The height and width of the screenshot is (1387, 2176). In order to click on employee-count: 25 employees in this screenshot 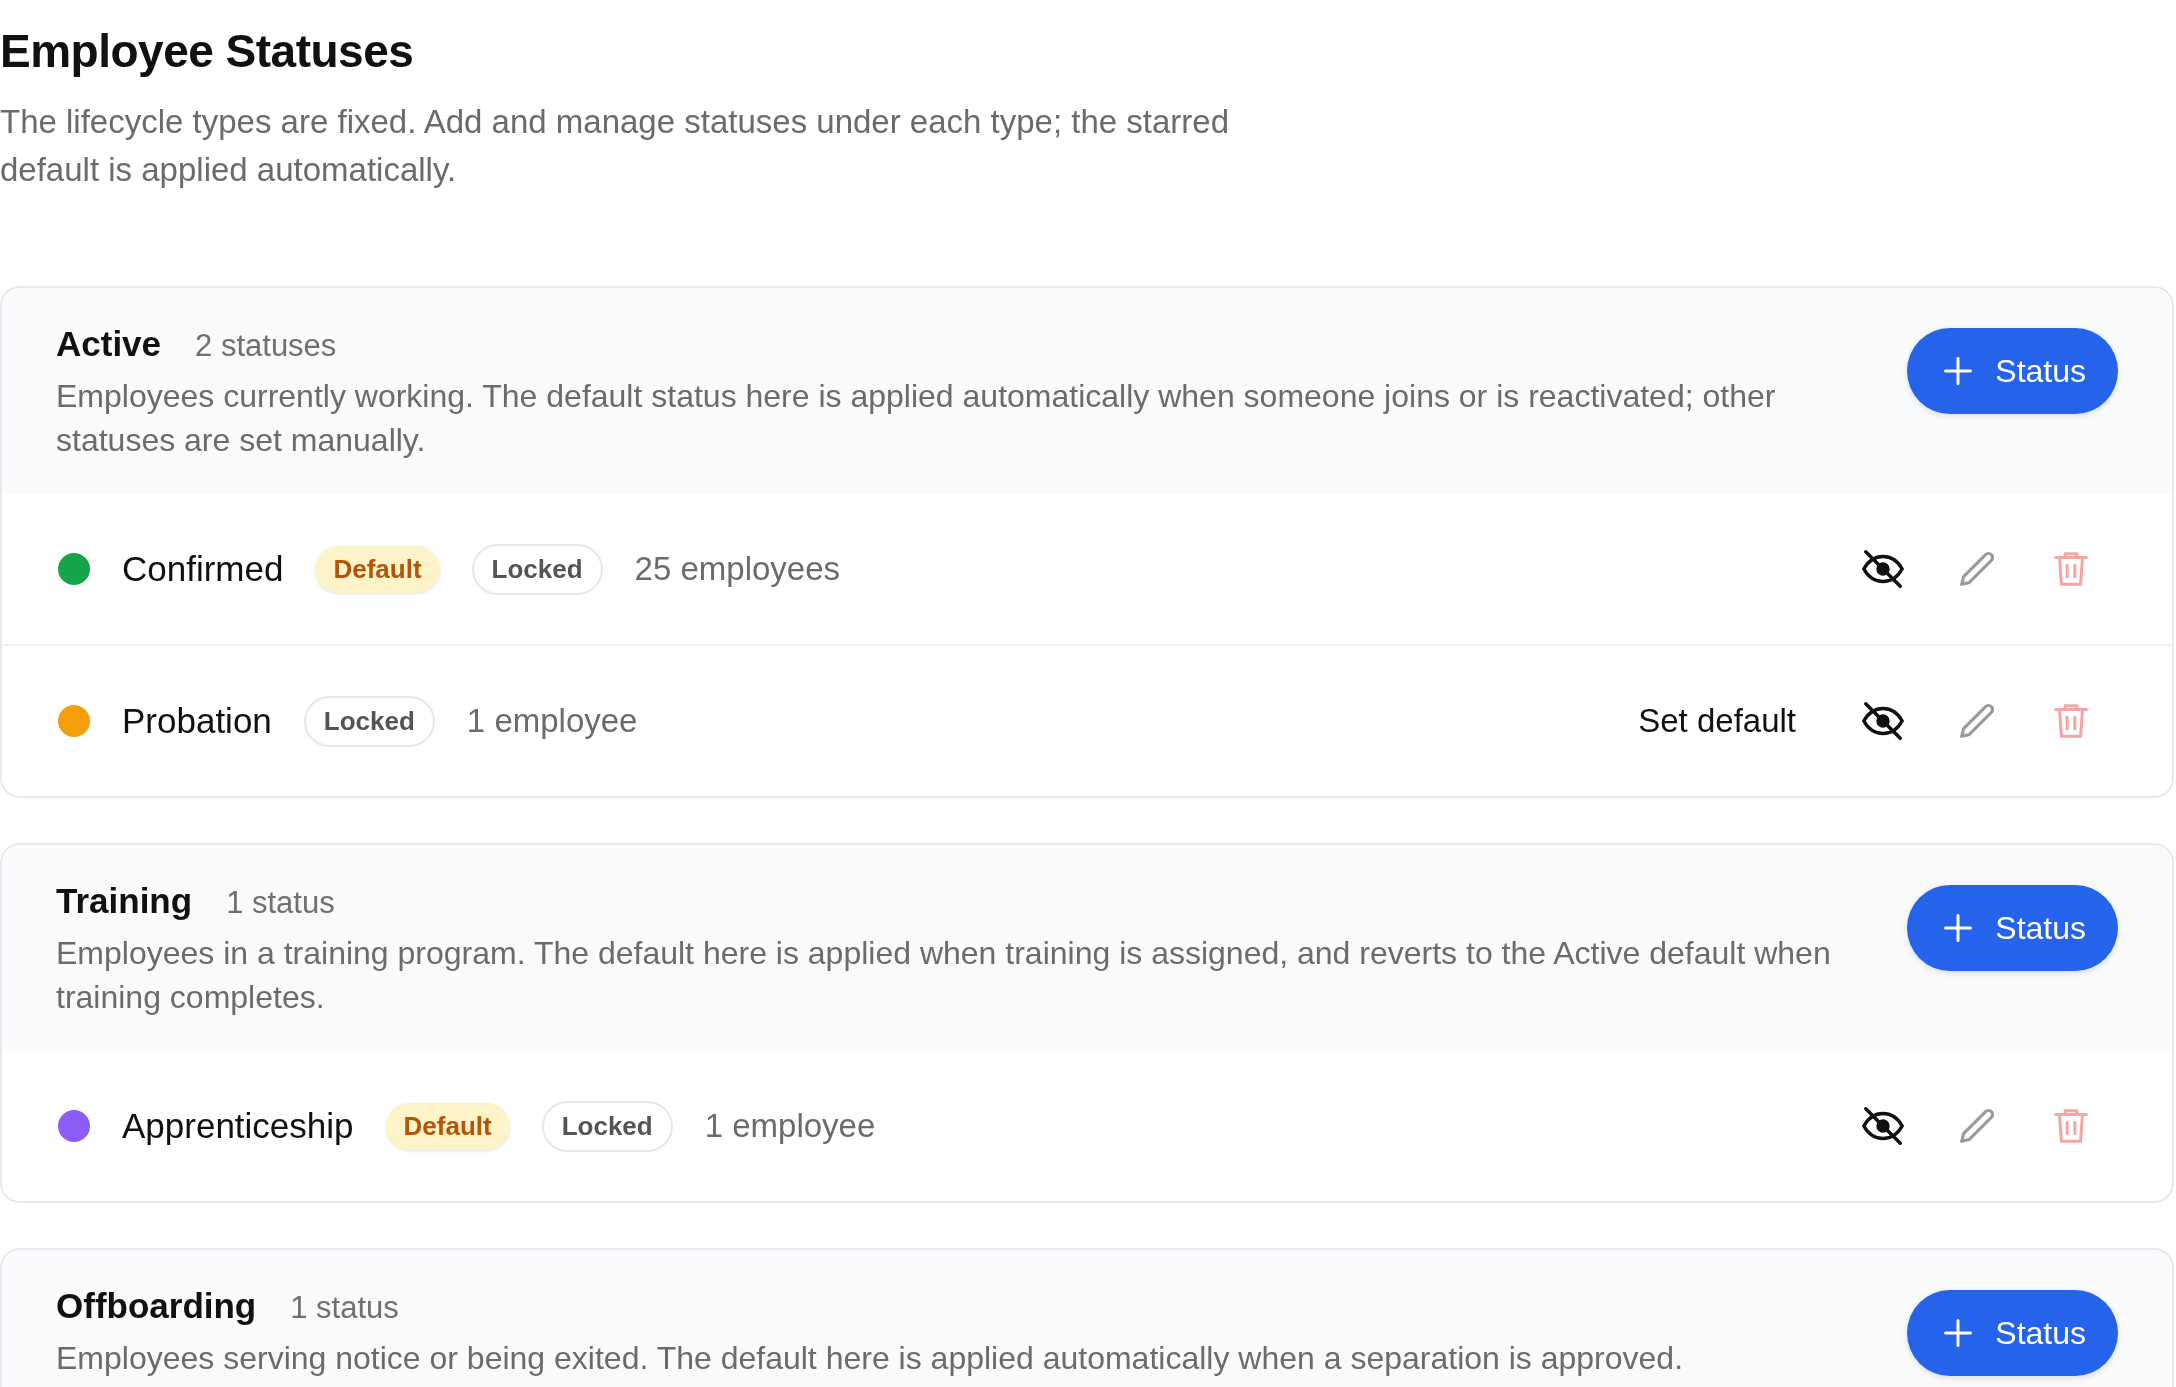, I will do `click(737, 569)`.